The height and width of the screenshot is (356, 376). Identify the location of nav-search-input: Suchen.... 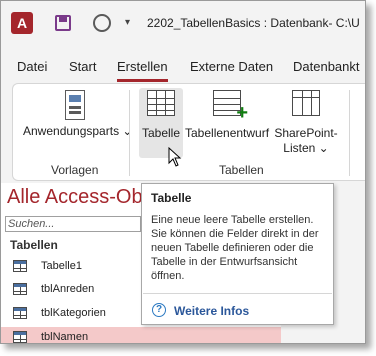
(73, 224).